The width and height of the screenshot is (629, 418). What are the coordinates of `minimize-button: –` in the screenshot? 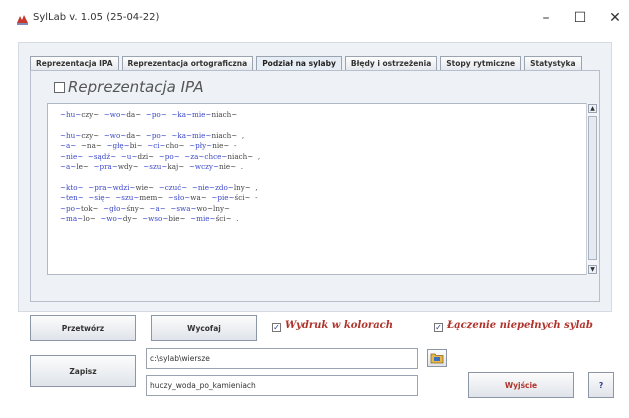 It's located at (546, 18).